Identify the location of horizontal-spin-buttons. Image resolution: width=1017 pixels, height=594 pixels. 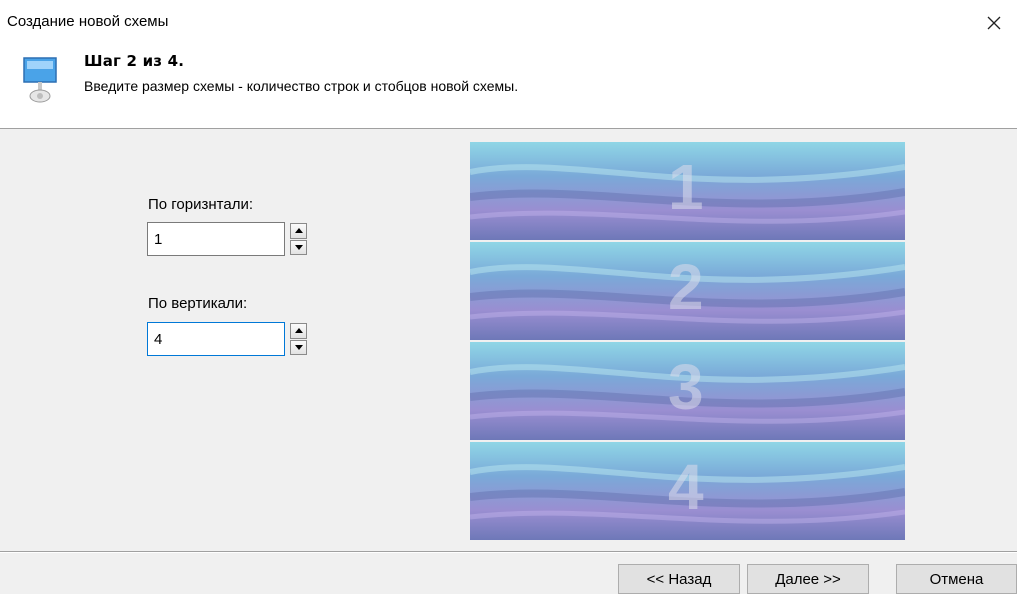
(298, 239).